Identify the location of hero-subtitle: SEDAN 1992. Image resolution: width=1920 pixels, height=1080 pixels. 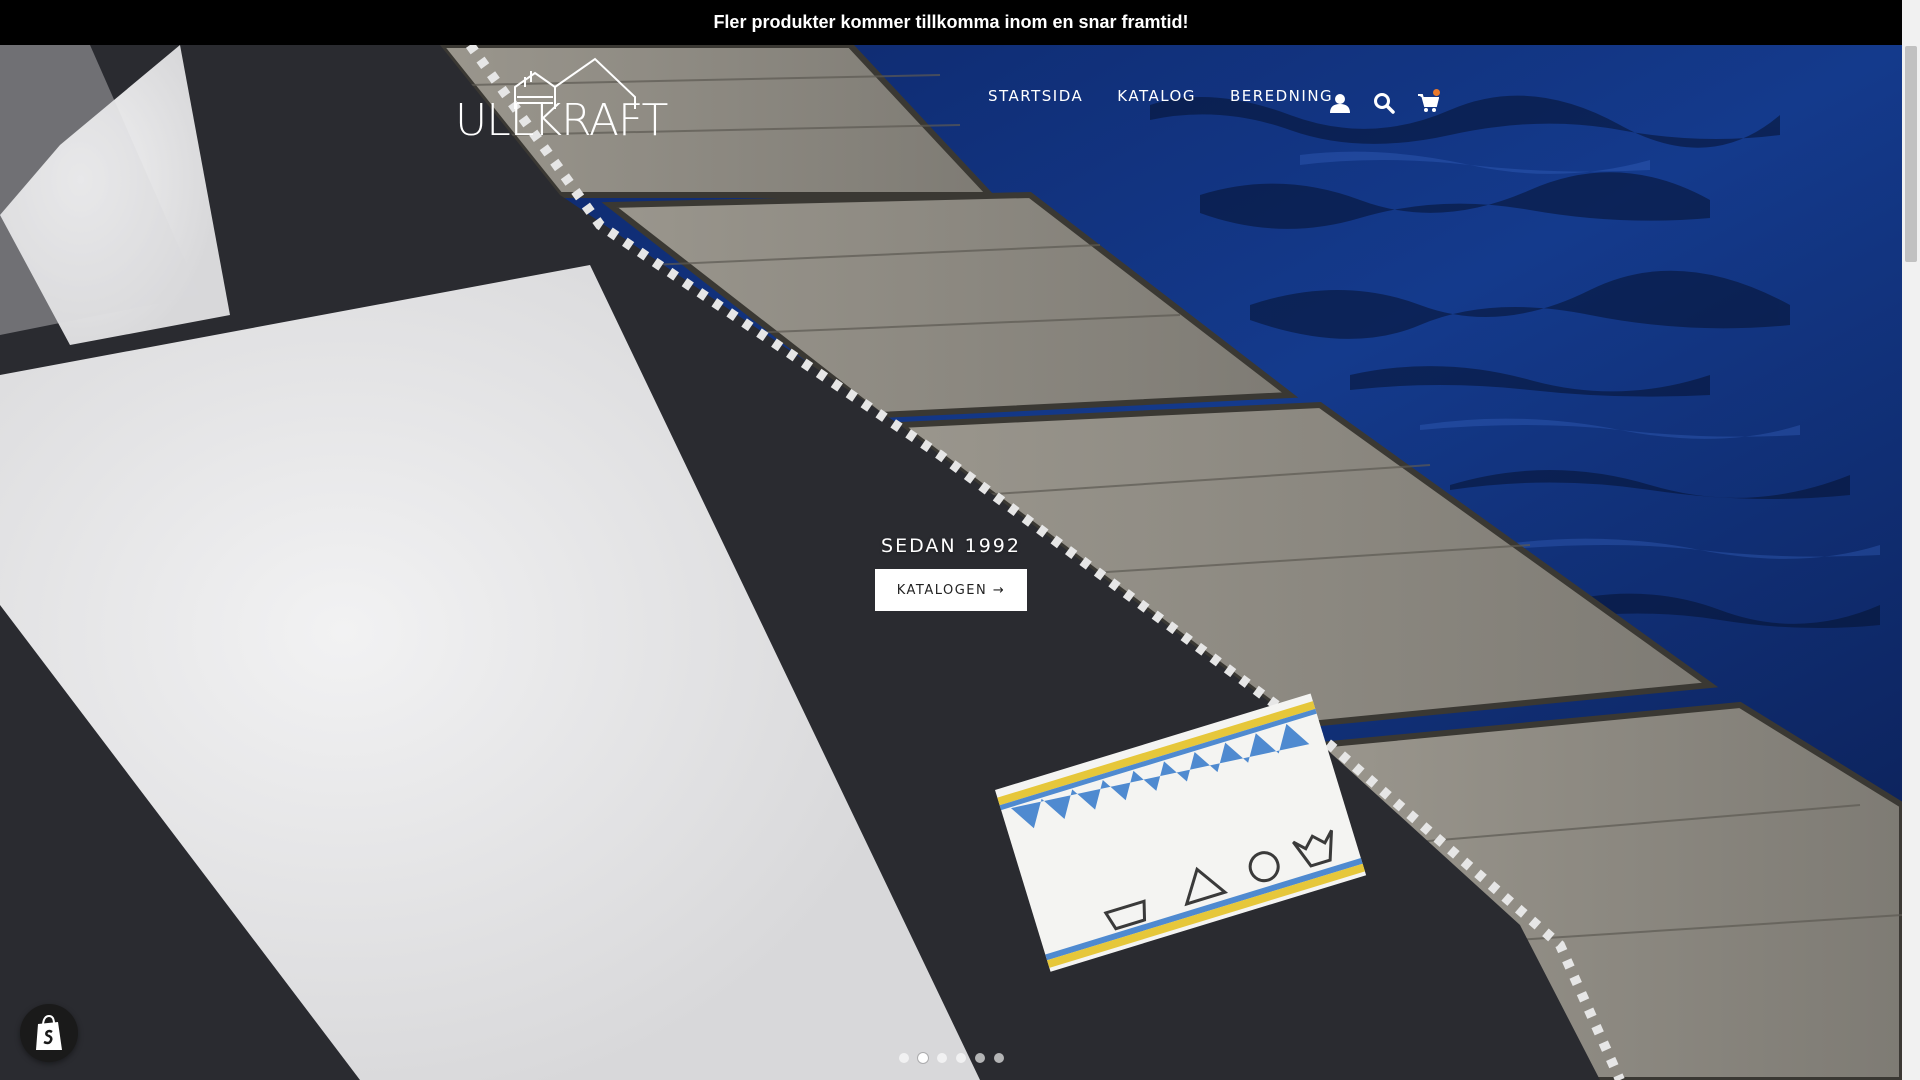
(951, 546).